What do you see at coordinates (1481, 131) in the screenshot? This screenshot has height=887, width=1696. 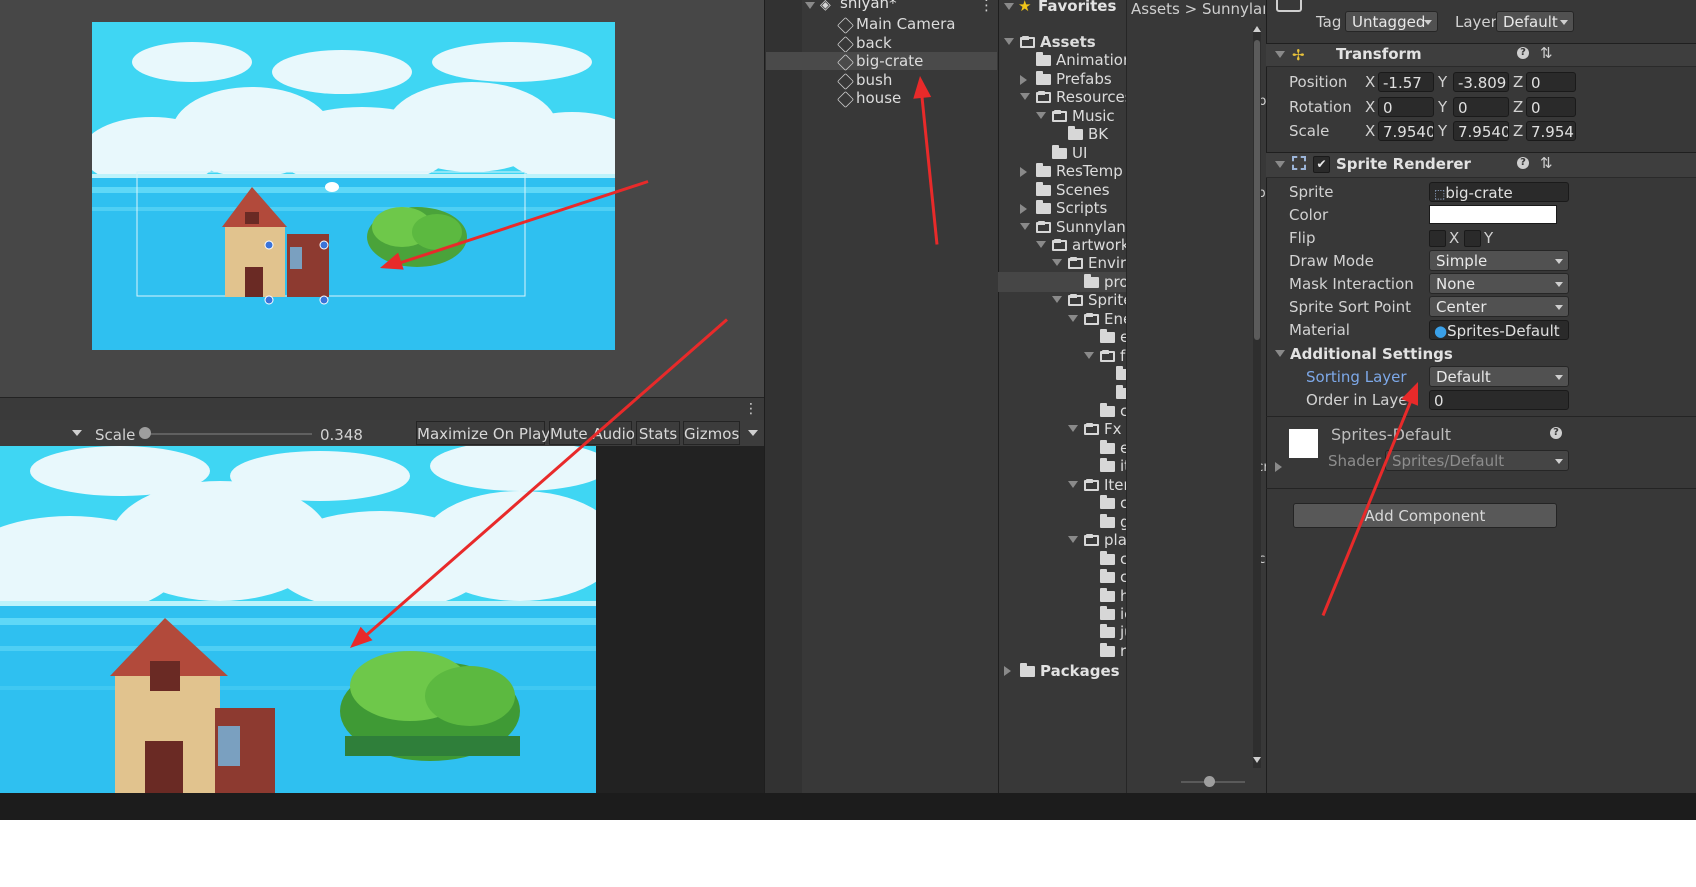 I see `scale-y-field: 7.9540` at bounding box center [1481, 131].